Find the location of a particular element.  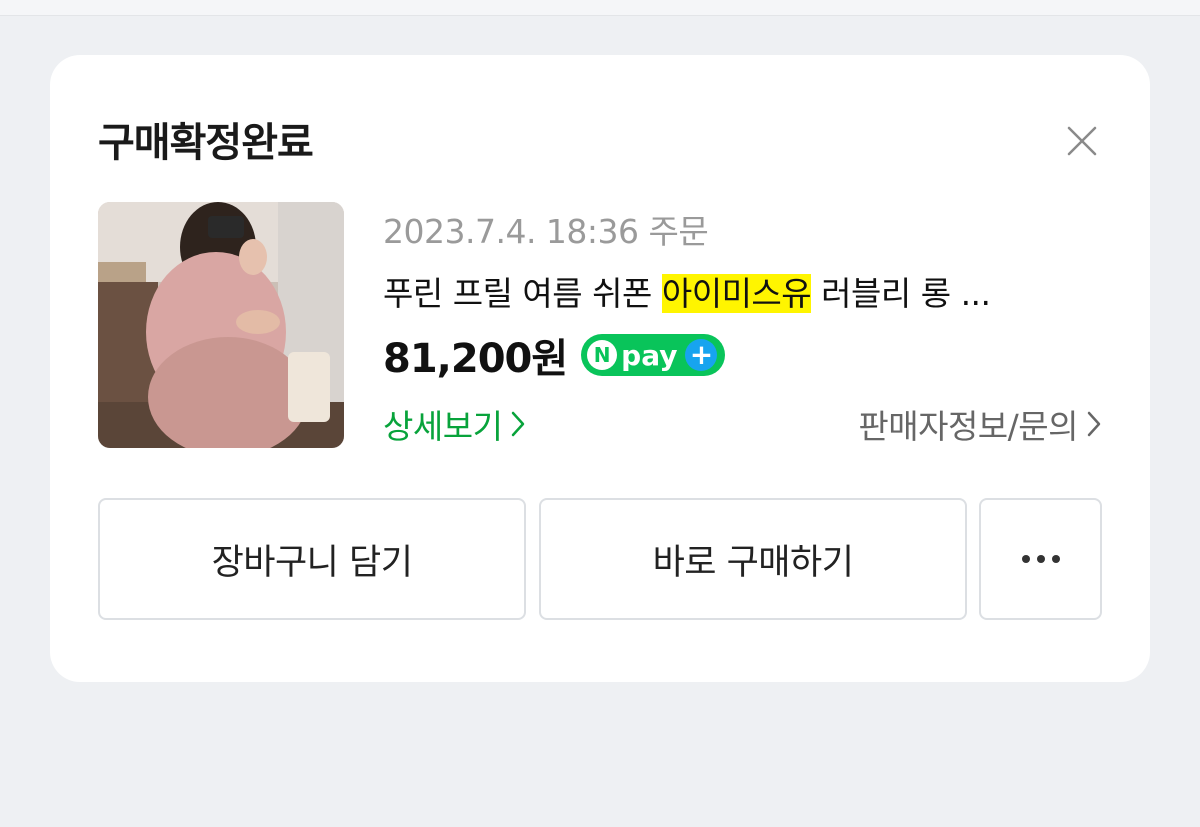

seller-info-link: 판매자정보/문의 is located at coordinates (980, 424).